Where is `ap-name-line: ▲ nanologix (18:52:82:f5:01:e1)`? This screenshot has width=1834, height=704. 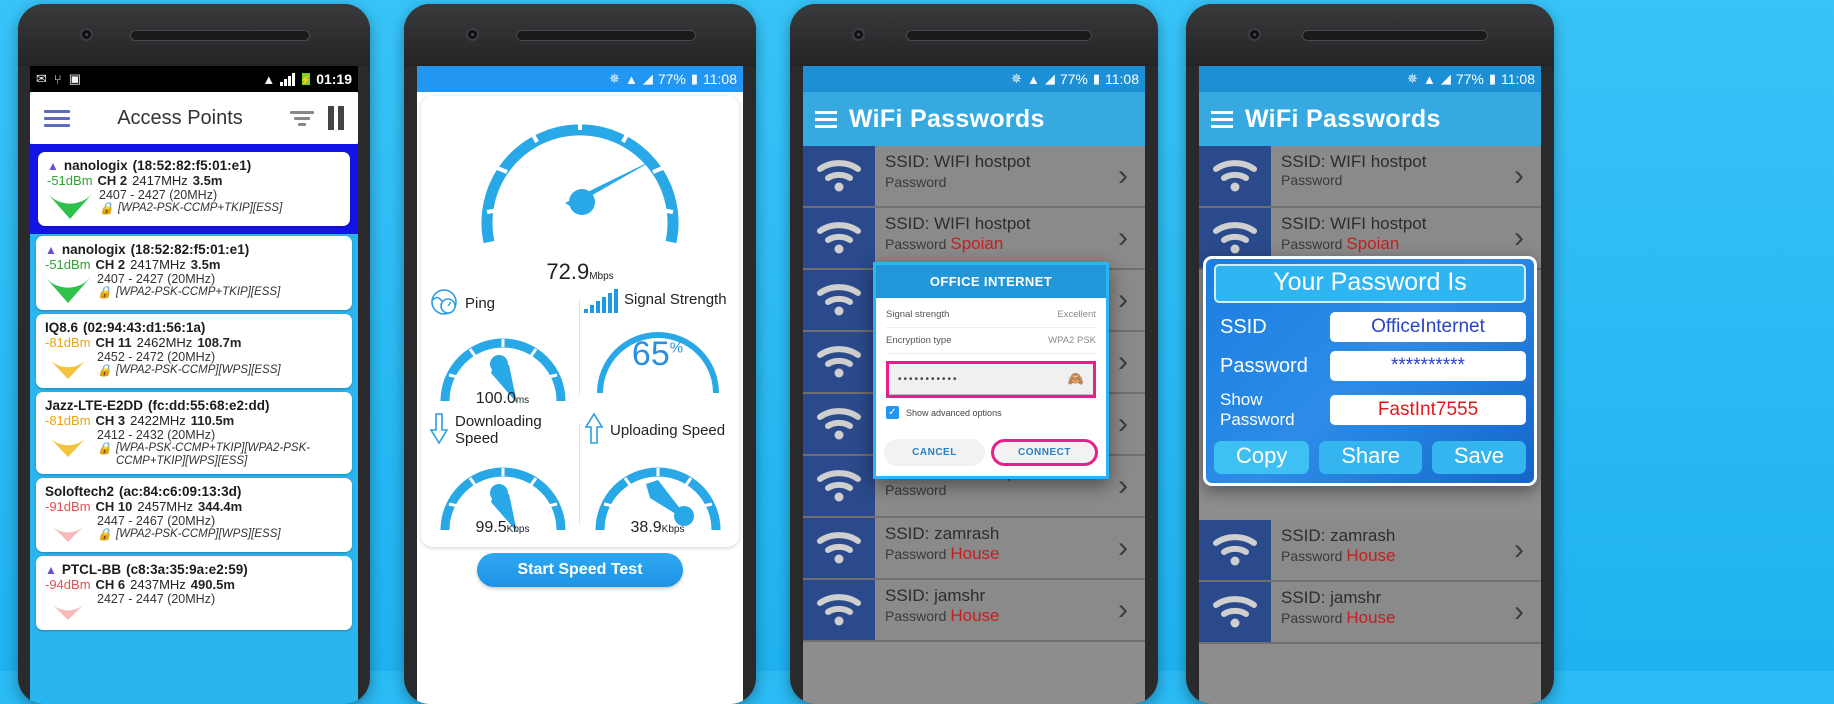 ap-name-line: ▲ nanologix (18:52:82:f5:01:e1) is located at coordinates (149, 165).